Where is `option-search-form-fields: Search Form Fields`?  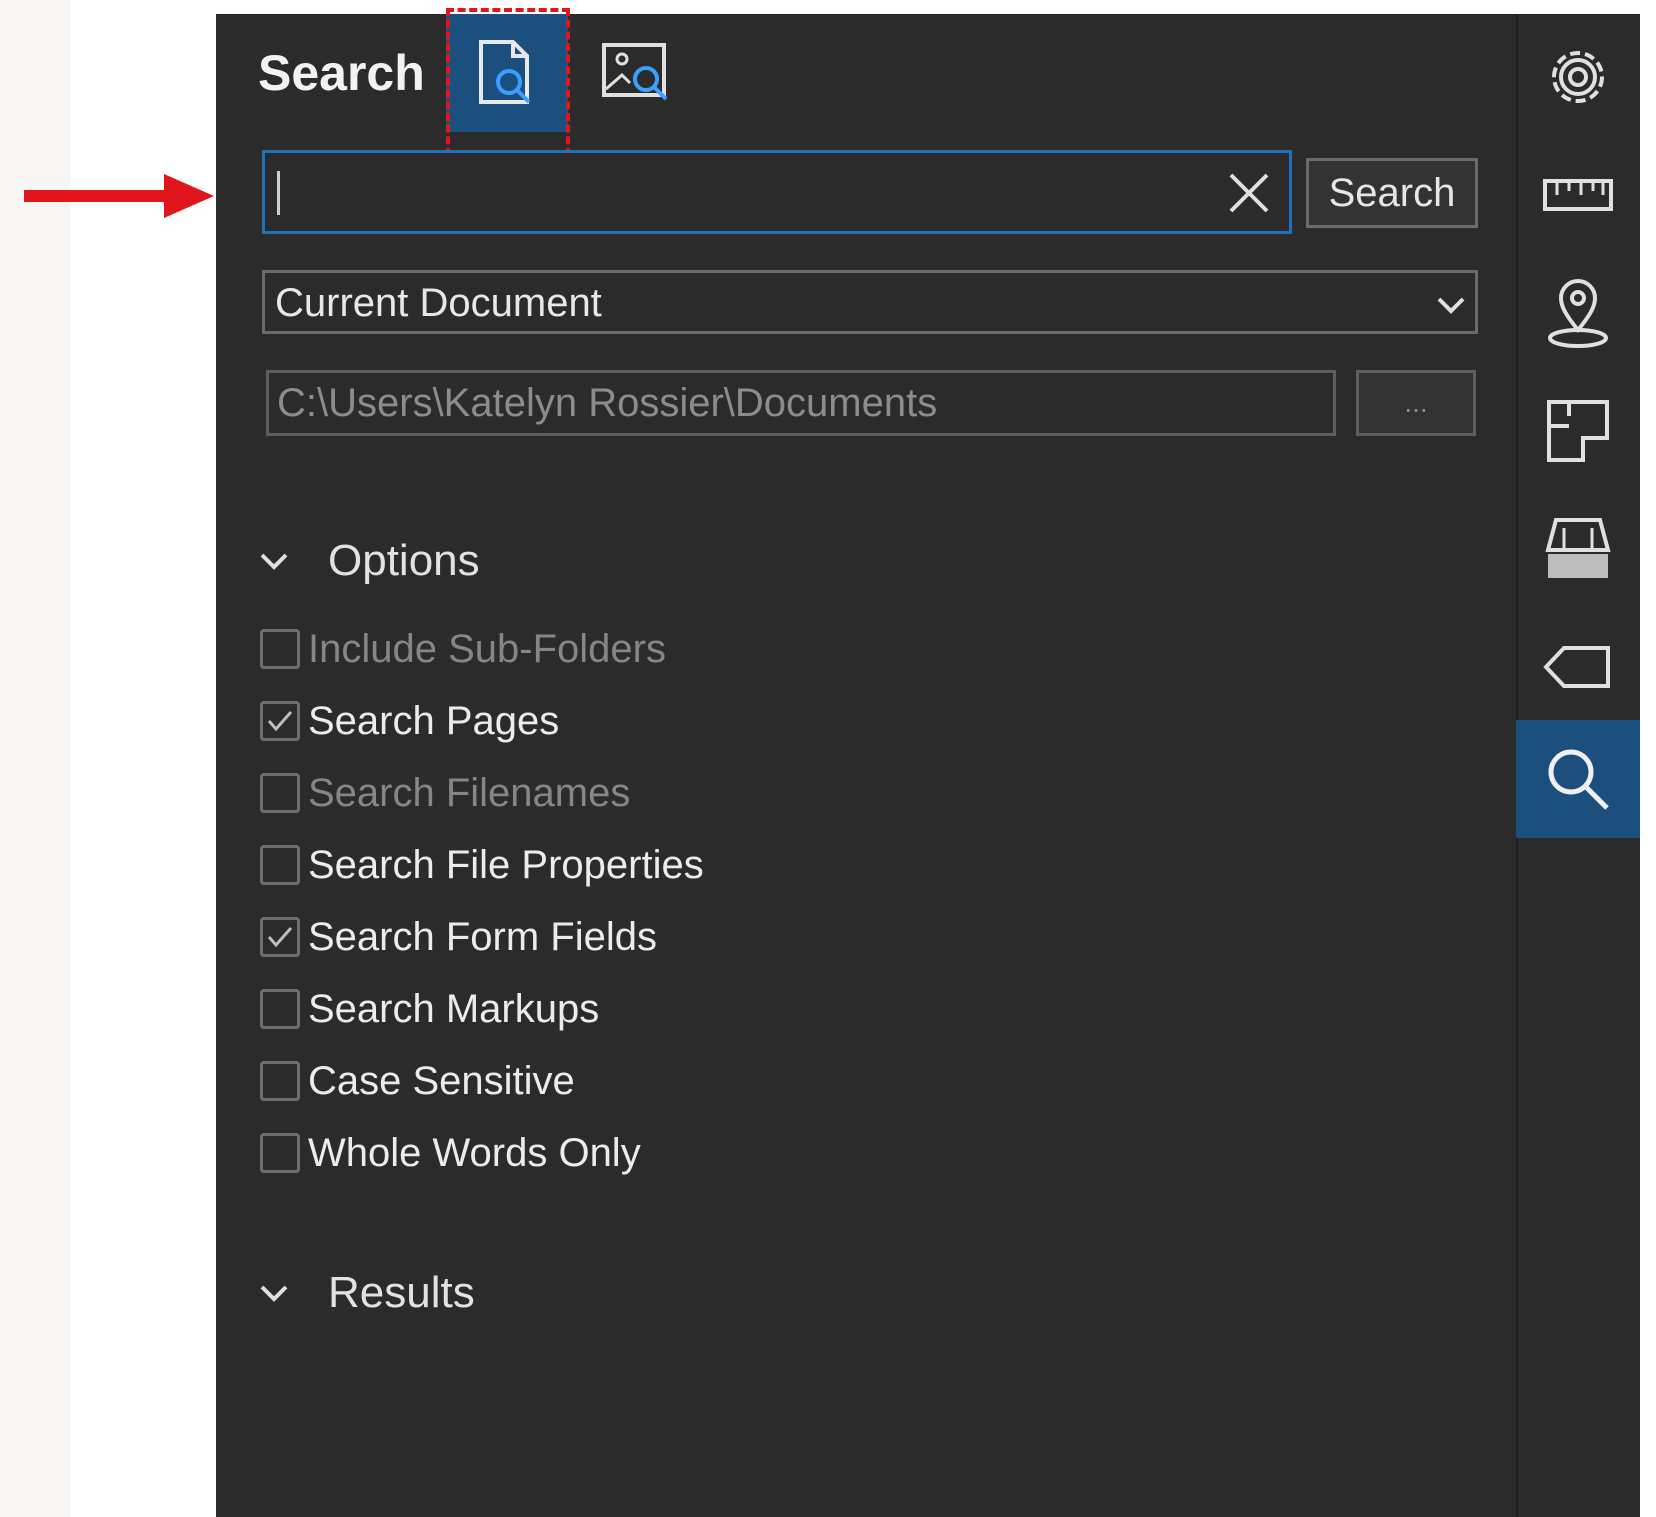 option-search-form-fields: Search Form Fields is located at coordinates (458, 937).